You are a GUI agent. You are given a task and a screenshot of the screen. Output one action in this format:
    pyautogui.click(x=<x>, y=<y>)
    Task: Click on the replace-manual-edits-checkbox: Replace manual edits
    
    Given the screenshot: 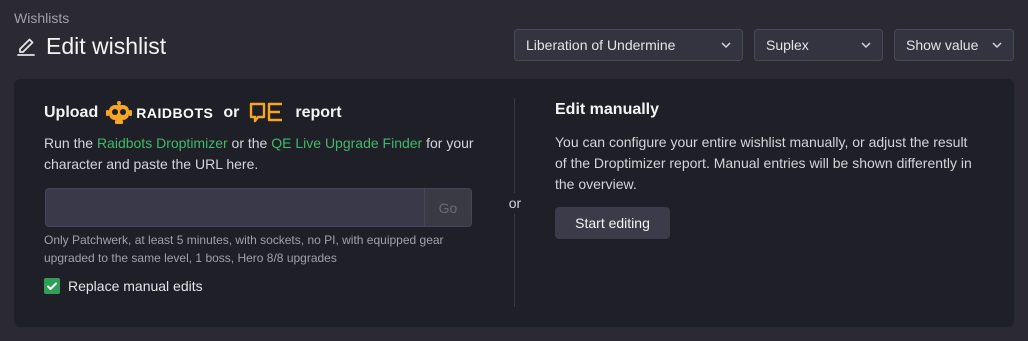 What is the action you would take?
    pyautogui.click(x=123, y=286)
    